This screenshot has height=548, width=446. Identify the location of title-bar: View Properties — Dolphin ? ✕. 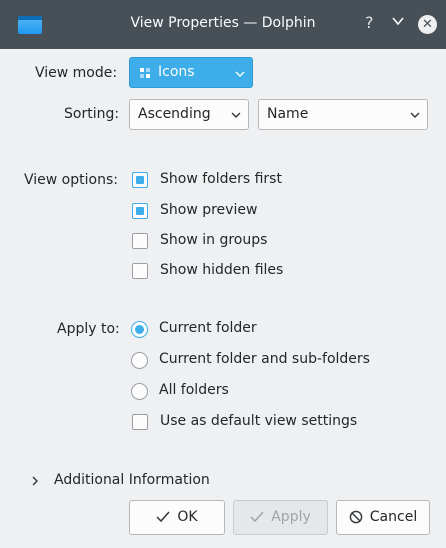
(223, 24).